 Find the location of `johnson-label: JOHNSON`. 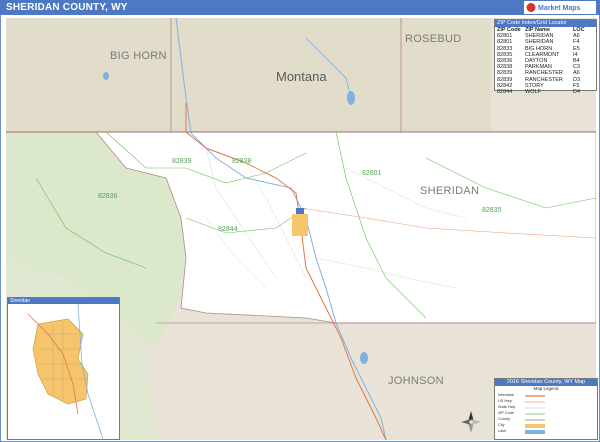

johnson-label: JOHNSON is located at coordinates (416, 381).